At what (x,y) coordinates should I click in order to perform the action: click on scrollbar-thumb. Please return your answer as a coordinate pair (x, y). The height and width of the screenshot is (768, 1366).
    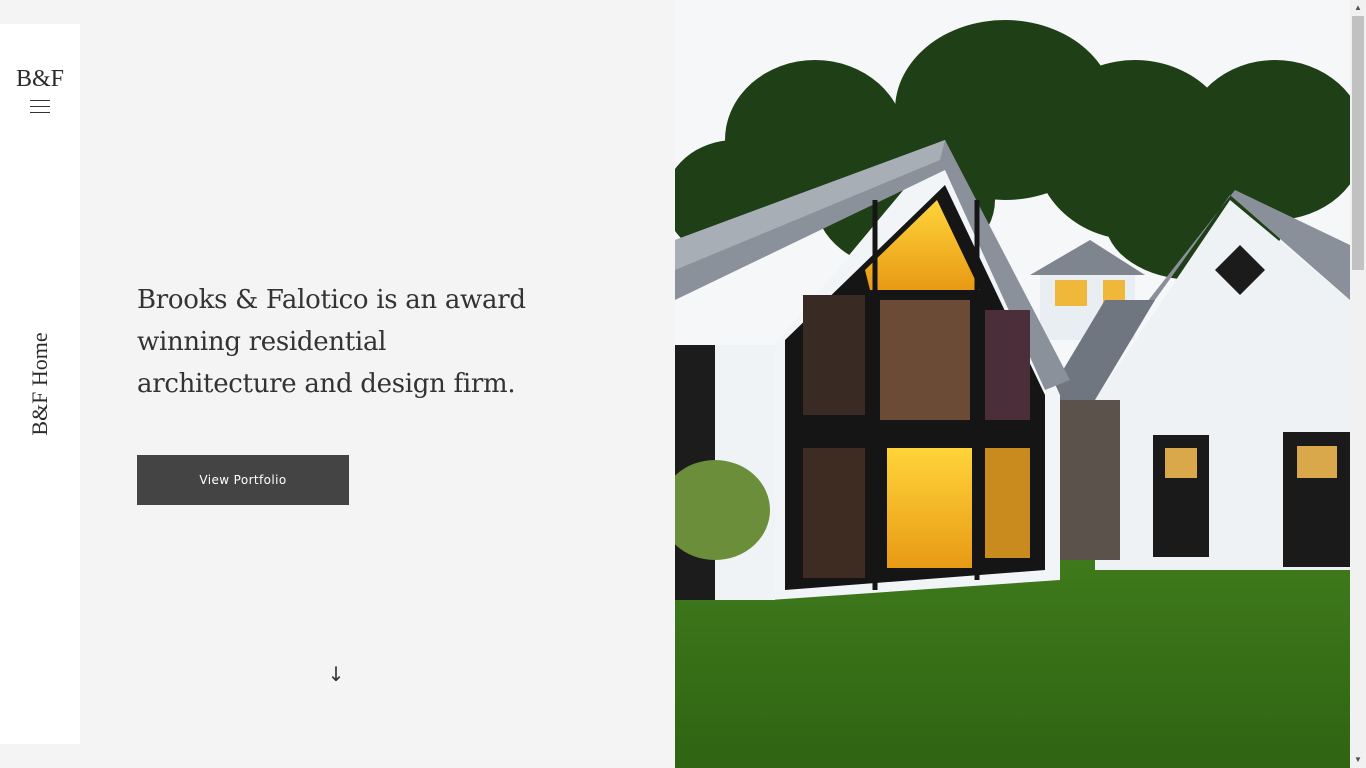
    Looking at the image, I should click on (1358, 143).